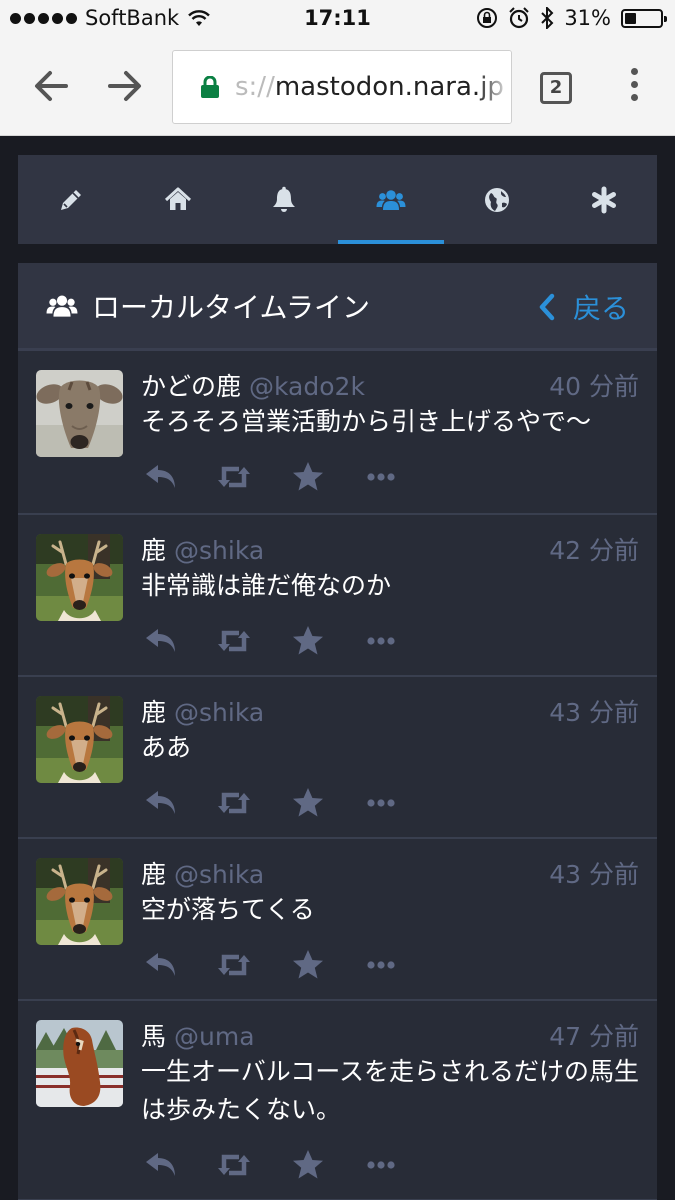 The width and height of the screenshot is (675, 1200). Describe the element at coordinates (390, 873) in the screenshot. I see `status-header: 鹿 @shika 43 分前` at that location.